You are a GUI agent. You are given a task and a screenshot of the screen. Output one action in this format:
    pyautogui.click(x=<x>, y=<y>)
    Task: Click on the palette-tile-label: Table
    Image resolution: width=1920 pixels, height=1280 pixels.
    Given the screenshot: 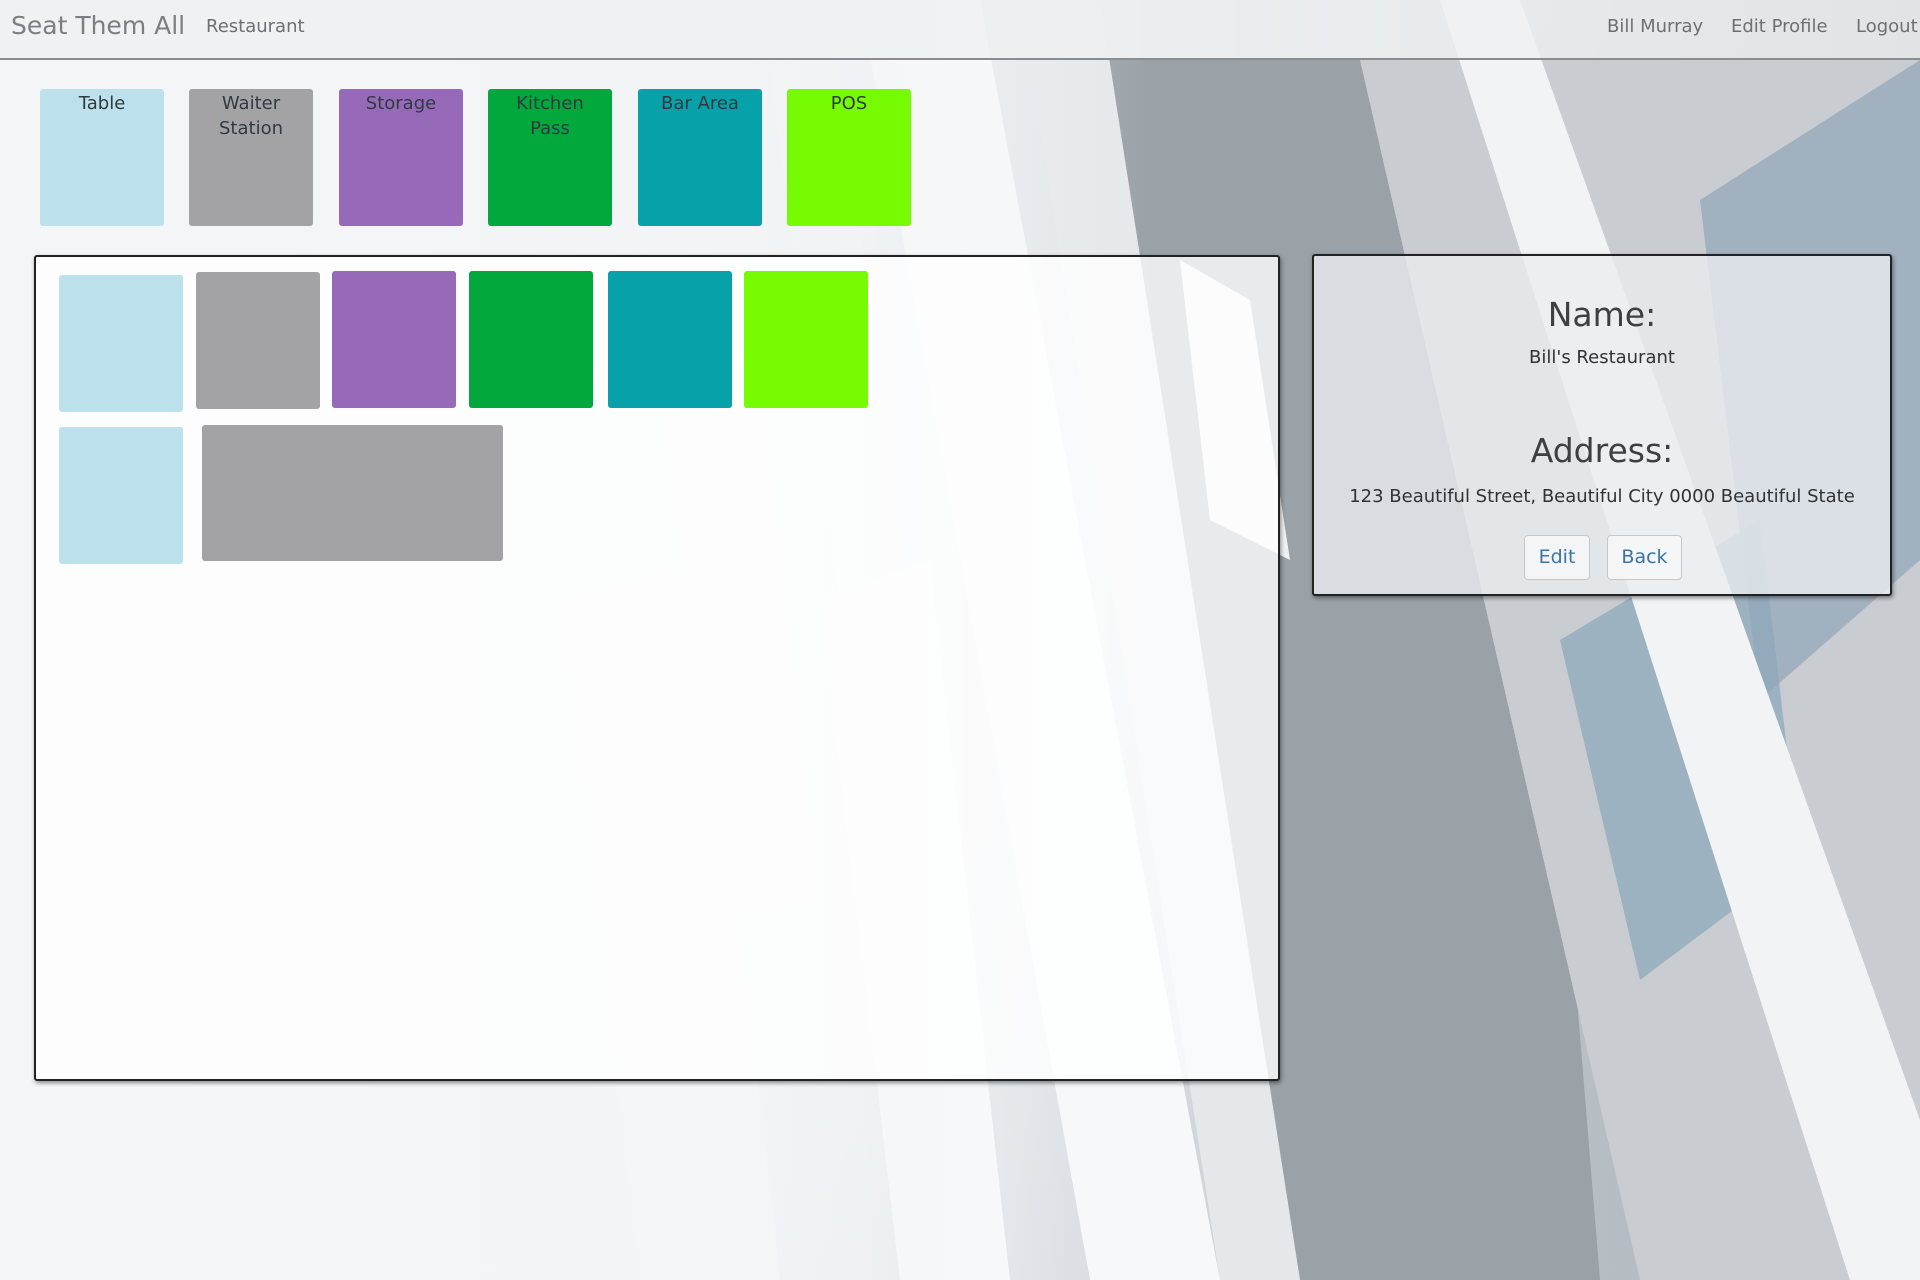 What is the action you would take?
    pyautogui.click(x=102, y=103)
    